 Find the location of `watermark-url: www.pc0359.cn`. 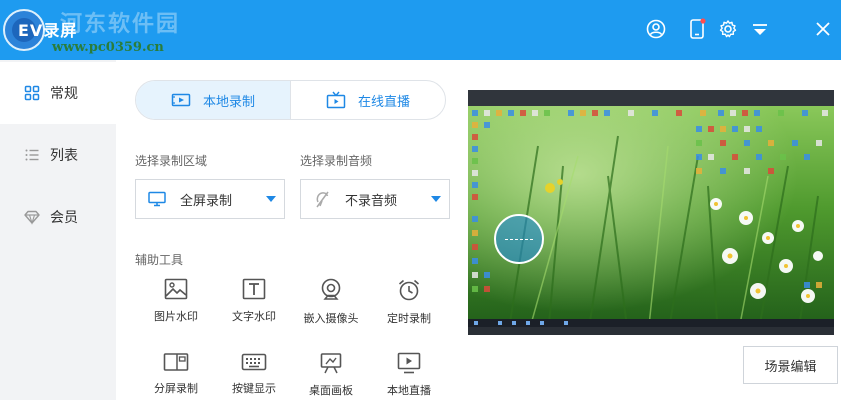

watermark-url: www.pc0359.cn is located at coordinates (108, 47).